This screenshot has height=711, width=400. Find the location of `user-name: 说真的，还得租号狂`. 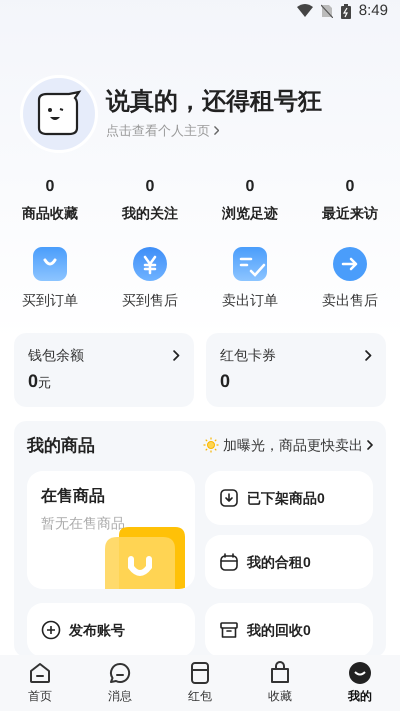

user-name: 说真的，还得租号狂 is located at coordinates (214, 101).